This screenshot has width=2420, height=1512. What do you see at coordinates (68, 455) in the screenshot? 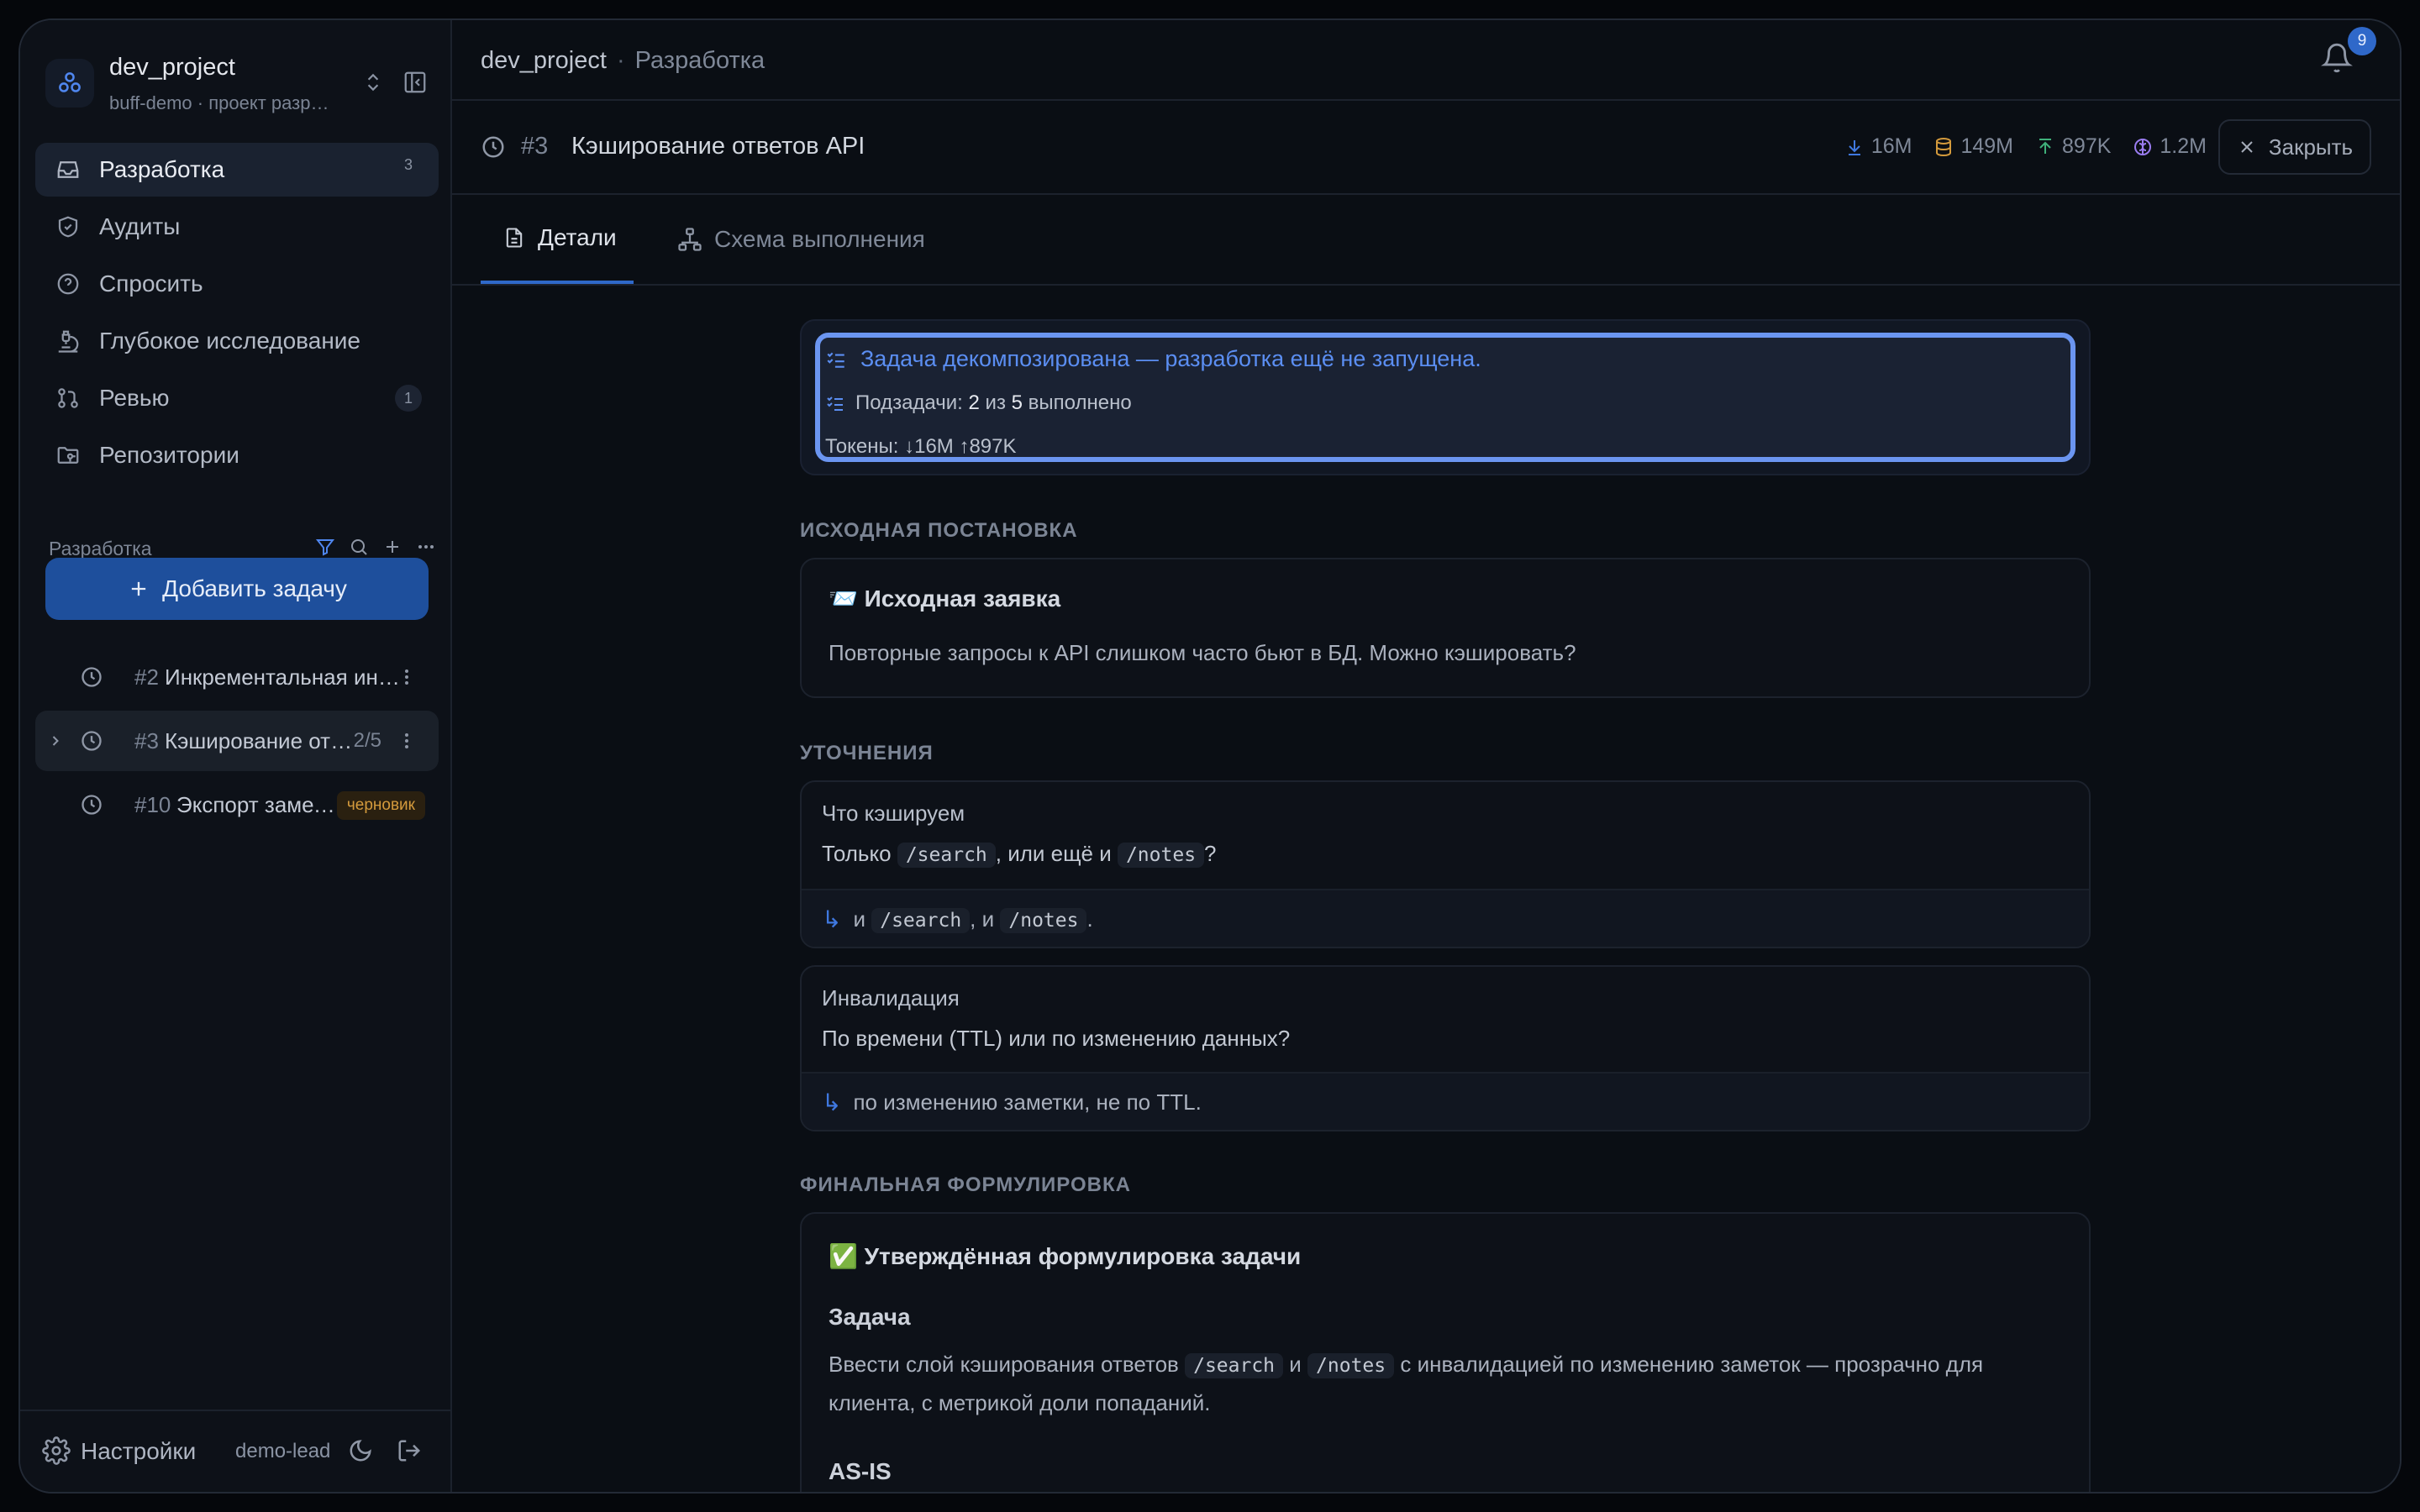
I see `folder-git-icon` at bounding box center [68, 455].